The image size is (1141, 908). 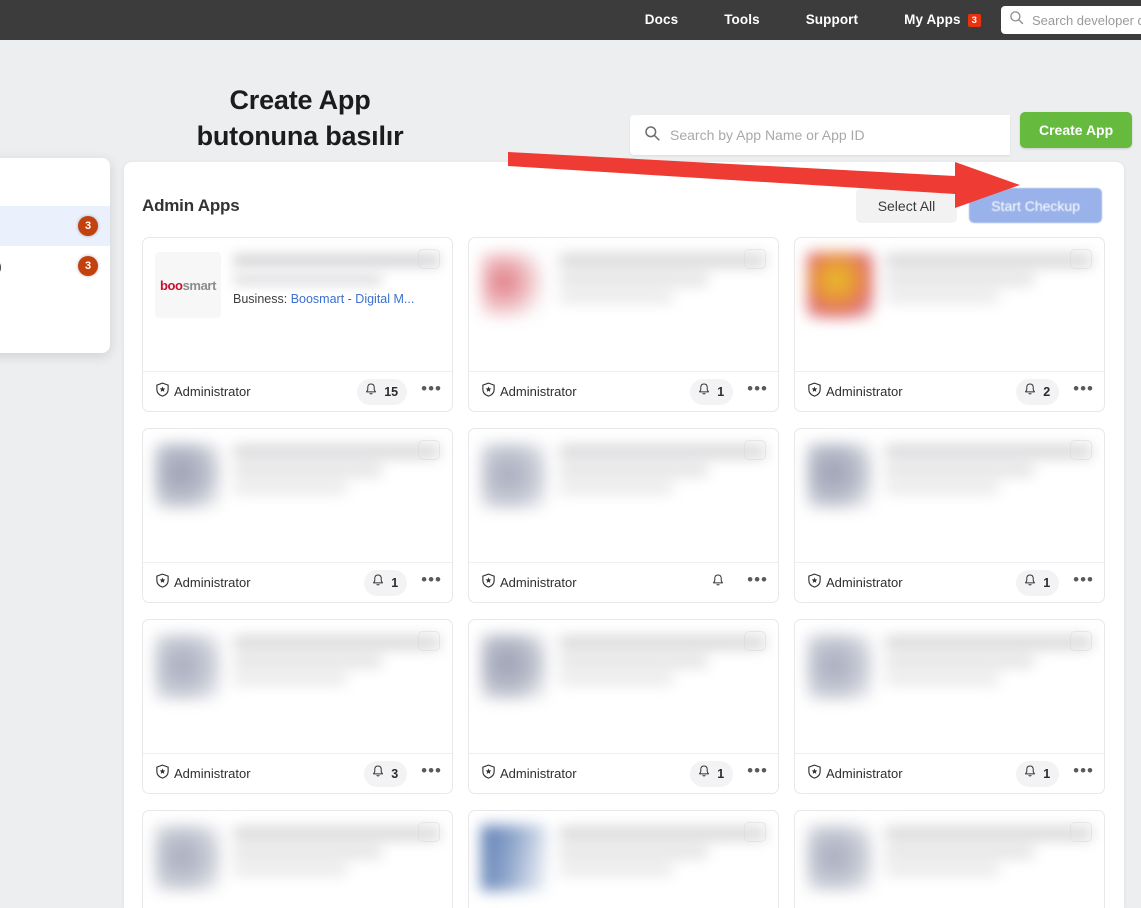 I want to click on developer-search-input, so click(x=1086, y=20).